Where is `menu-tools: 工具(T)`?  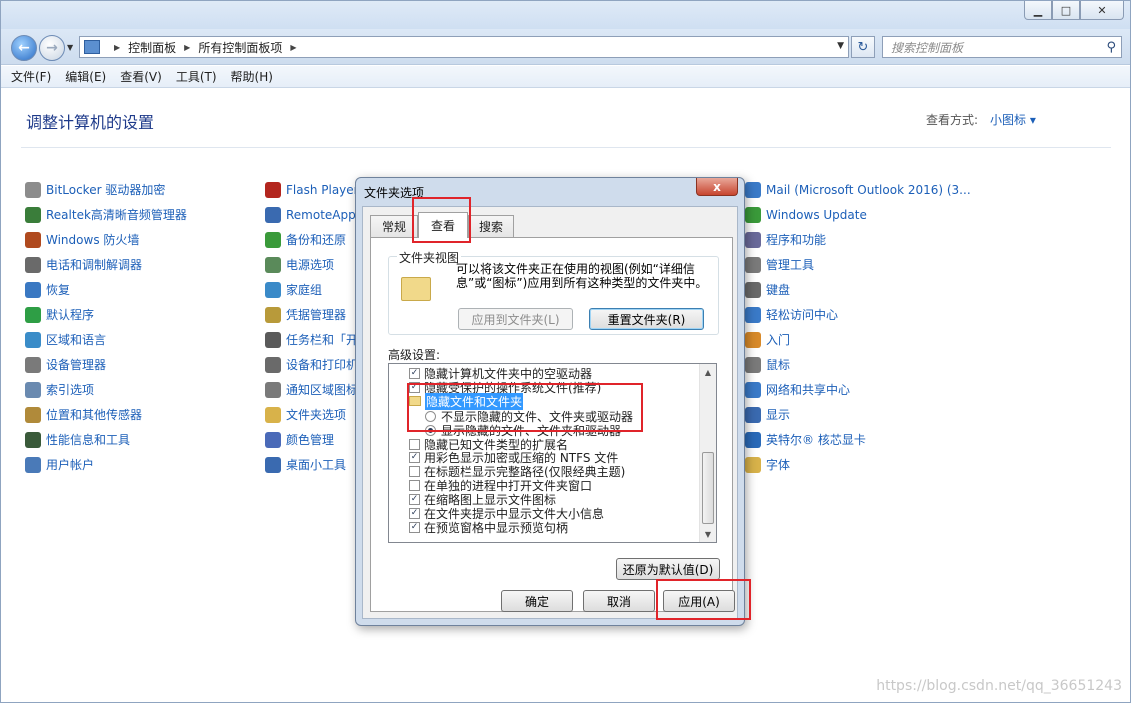
menu-tools: 工具(T) is located at coordinates (196, 76).